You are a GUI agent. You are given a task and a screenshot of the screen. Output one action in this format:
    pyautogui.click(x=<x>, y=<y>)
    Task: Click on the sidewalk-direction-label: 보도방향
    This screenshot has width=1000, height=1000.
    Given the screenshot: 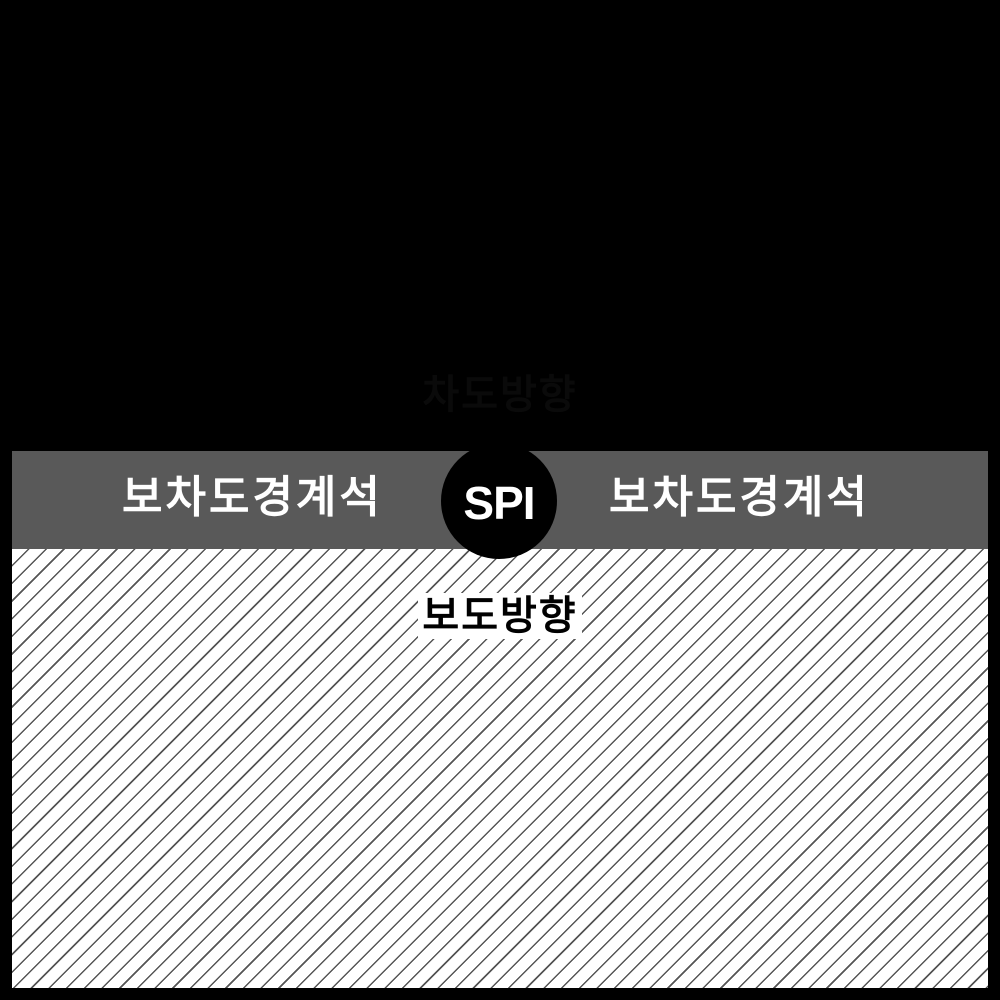 What is the action you would take?
    pyautogui.click(x=500, y=612)
    